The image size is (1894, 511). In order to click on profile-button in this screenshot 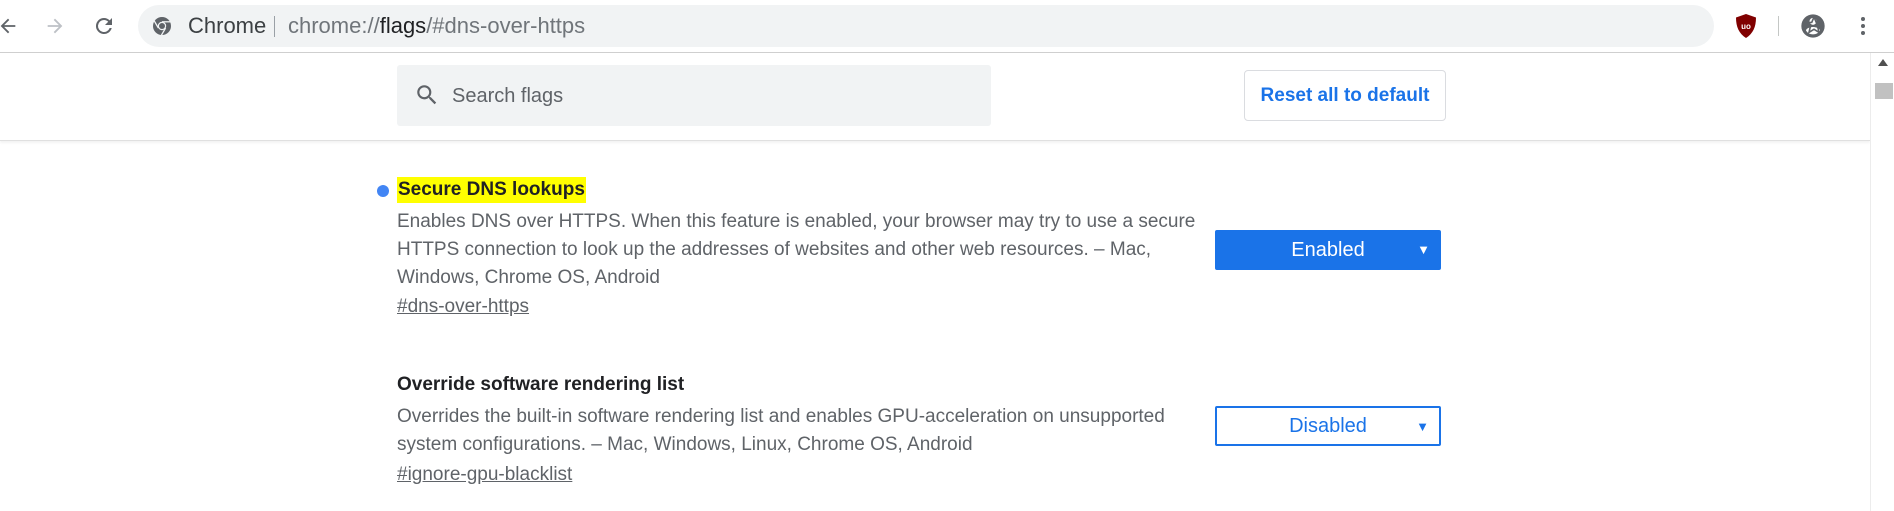, I will do `click(1813, 26)`.